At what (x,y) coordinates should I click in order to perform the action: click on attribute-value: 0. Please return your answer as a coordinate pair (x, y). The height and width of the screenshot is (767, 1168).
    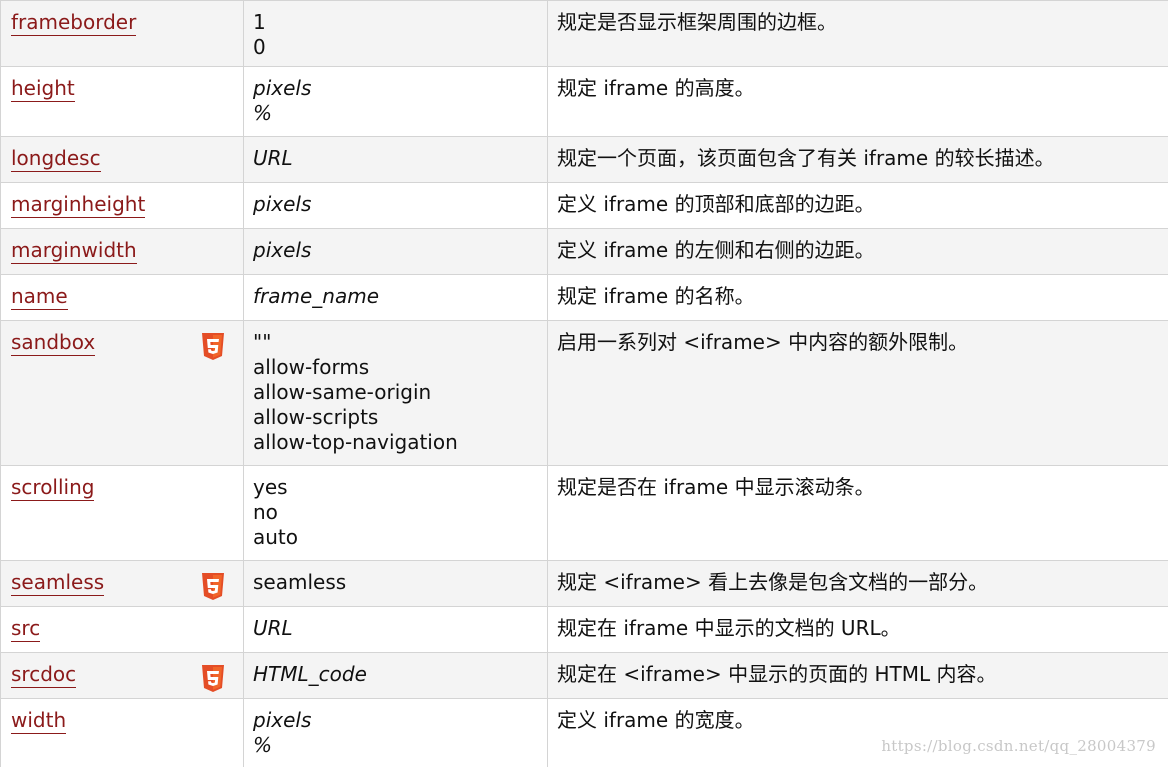
    Looking at the image, I should click on (259, 47).